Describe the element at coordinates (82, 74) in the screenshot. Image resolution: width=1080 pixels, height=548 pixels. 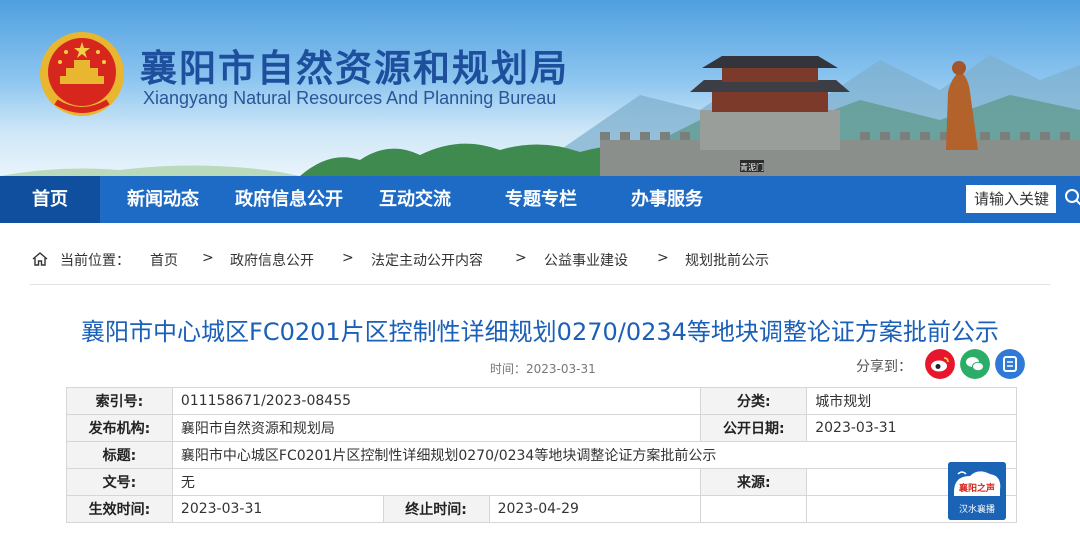
I see `national-emblem-icon` at that location.